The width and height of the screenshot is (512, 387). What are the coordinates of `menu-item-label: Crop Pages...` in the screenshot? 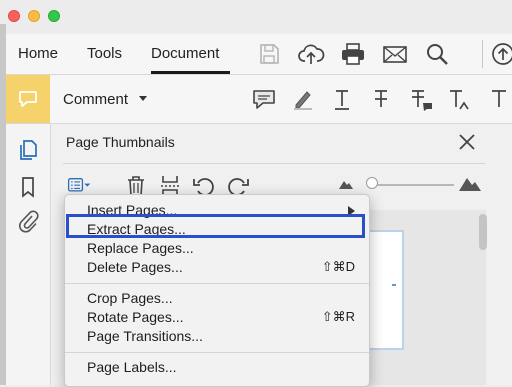 It's located at (130, 298).